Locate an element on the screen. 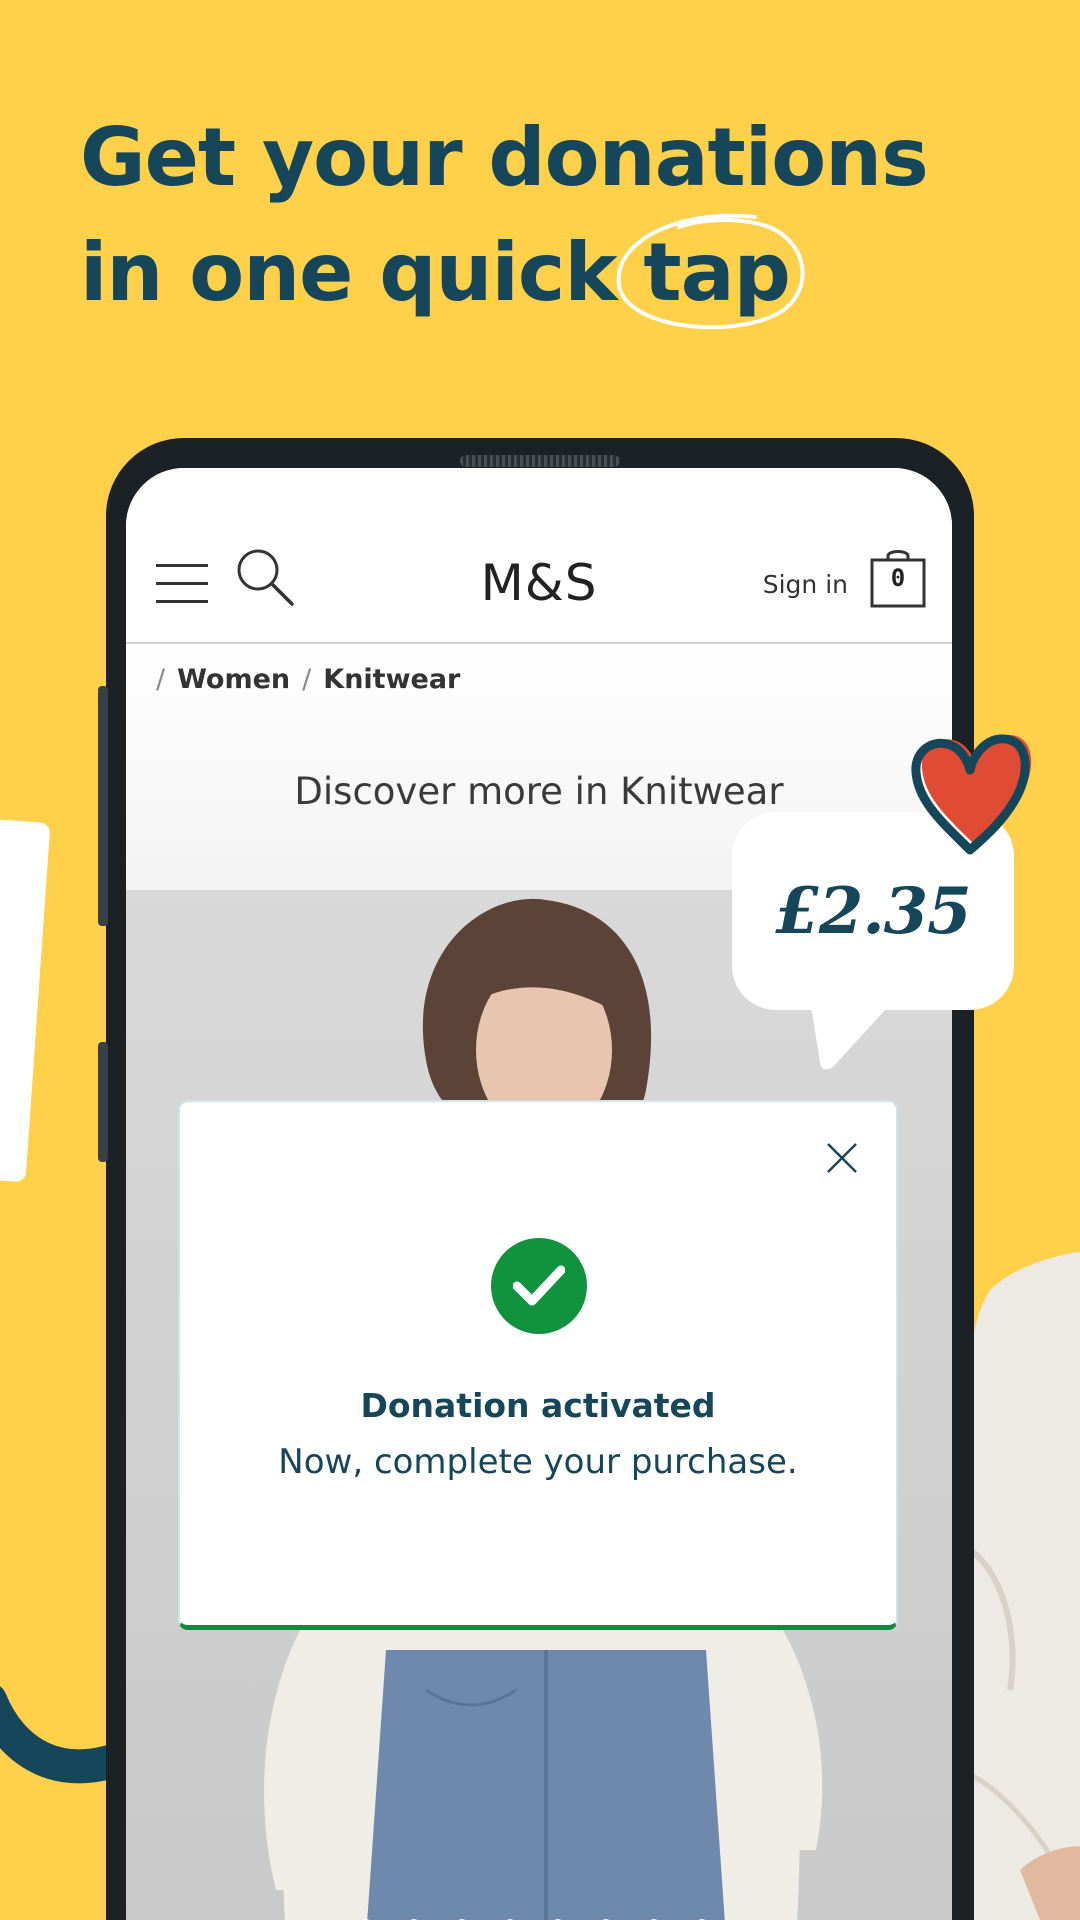 This screenshot has width=1080, height=1920. headline-line-1: Get your donations is located at coordinates (504, 157).